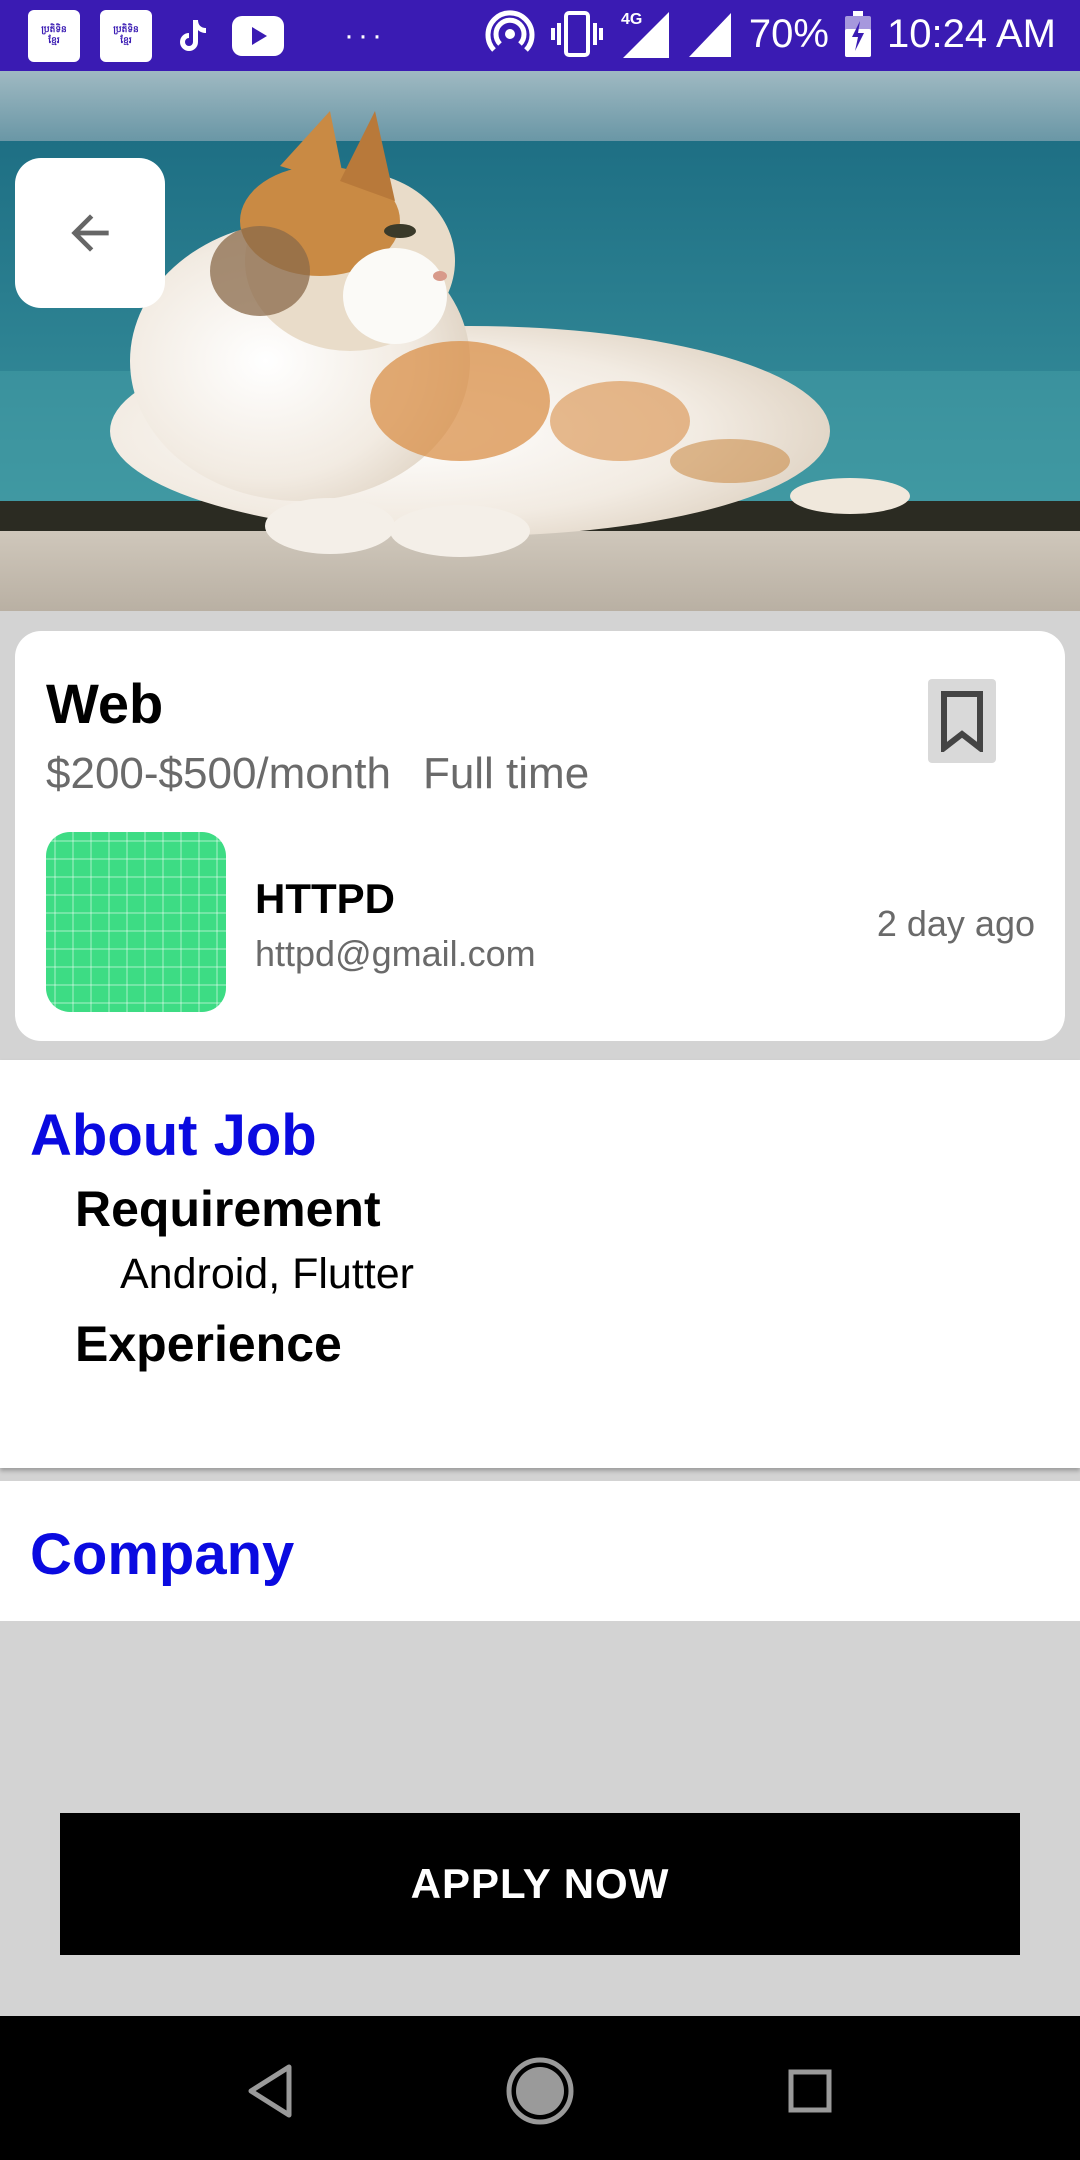 Image resolution: width=1080 pixels, height=2160 pixels. I want to click on posted-time: 2 day ago, so click(955, 923).